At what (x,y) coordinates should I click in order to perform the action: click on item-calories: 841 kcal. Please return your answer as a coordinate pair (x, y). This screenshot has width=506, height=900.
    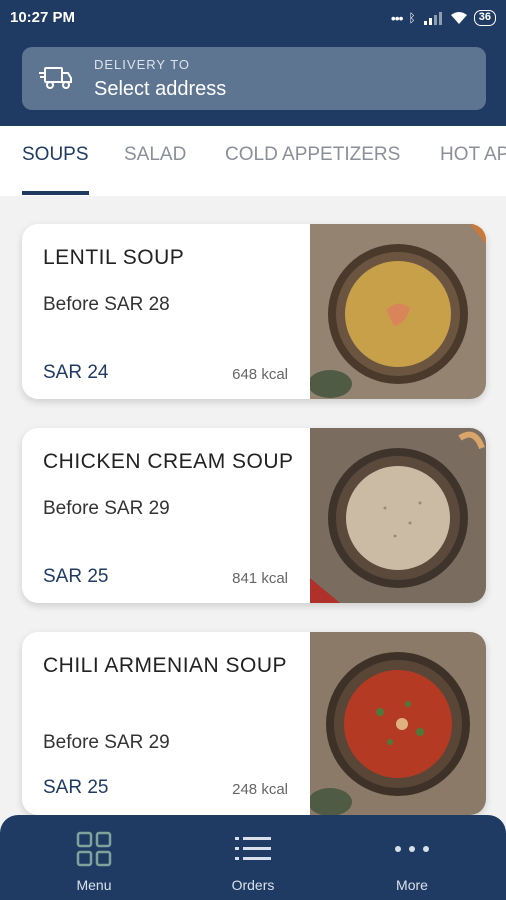
    Looking at the image, I should click on (260, 578).